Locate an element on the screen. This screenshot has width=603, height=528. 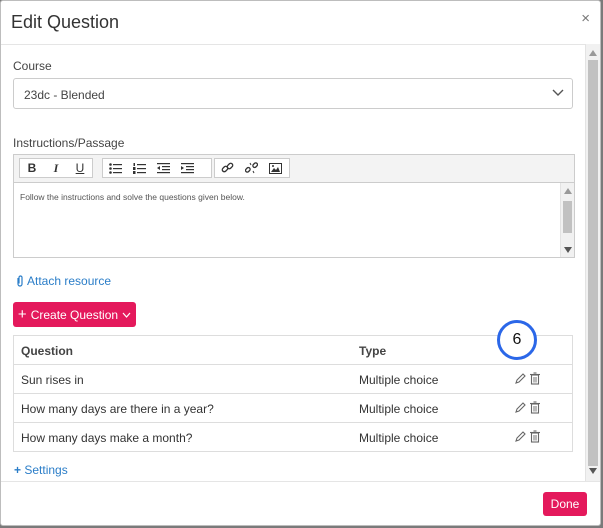
underline-button: U is located at coordinates (80, 168).